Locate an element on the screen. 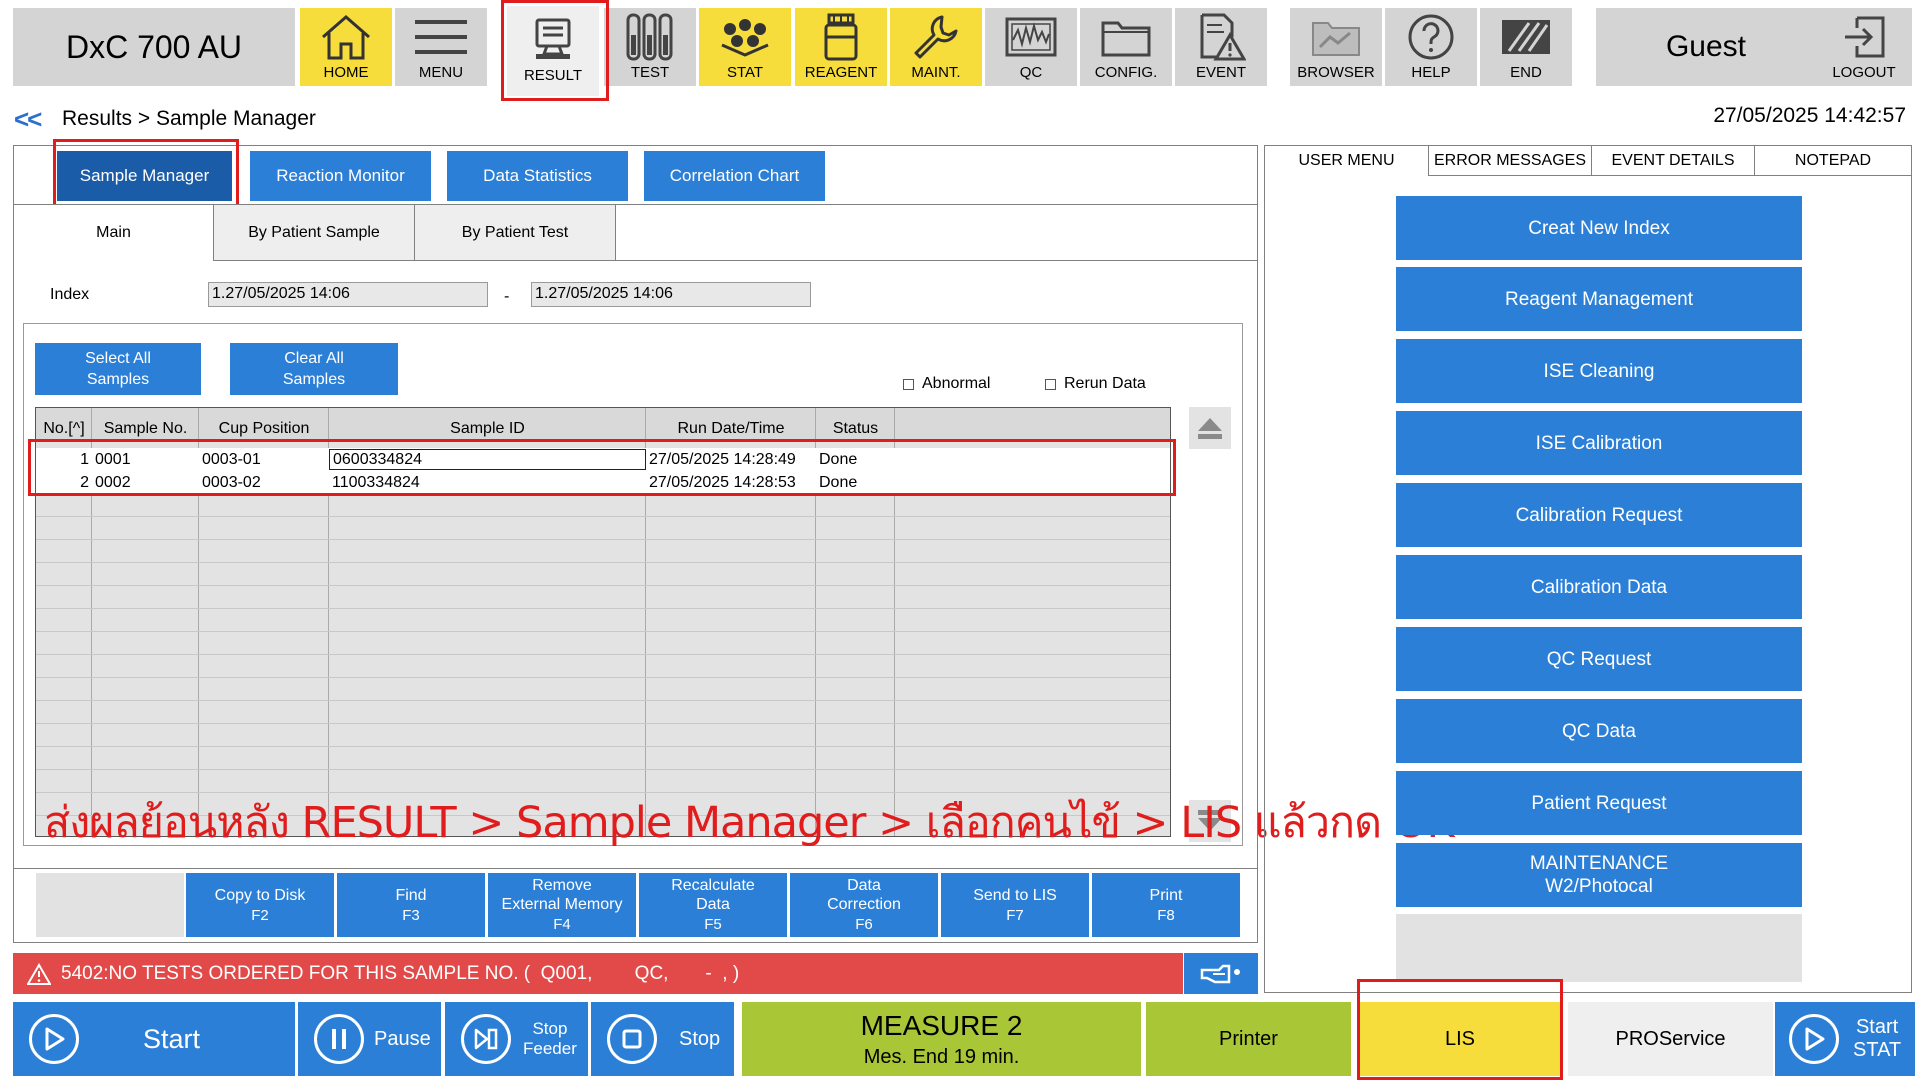 The image size is (1920, 1080). create-new-index-button: Creat New Index is located at coordinates (1599, 228).